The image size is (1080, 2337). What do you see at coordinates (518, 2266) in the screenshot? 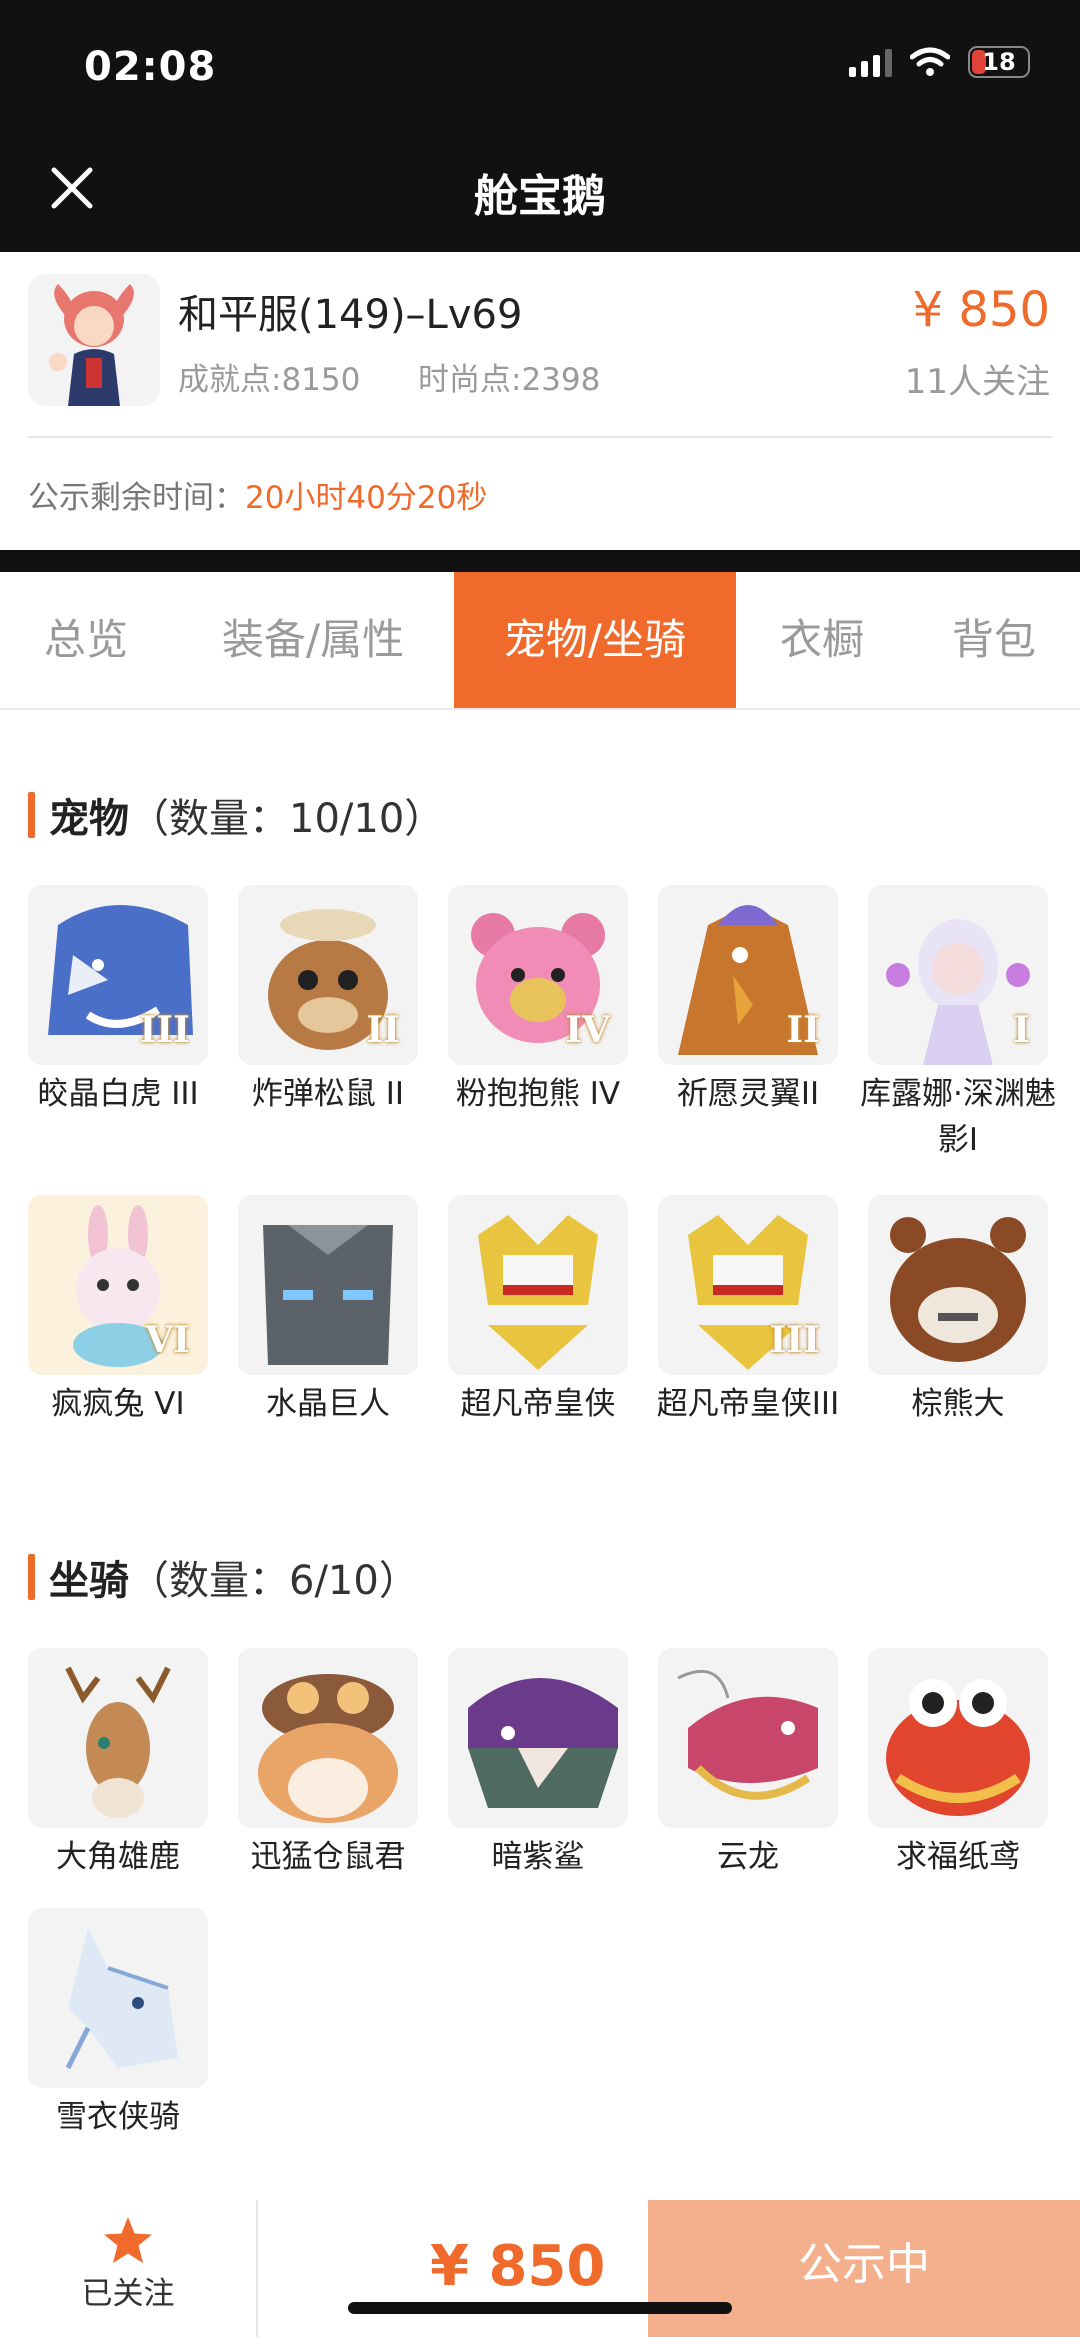
I see `bottom-price: ¥ 850` at bounding box center [518, 2266].